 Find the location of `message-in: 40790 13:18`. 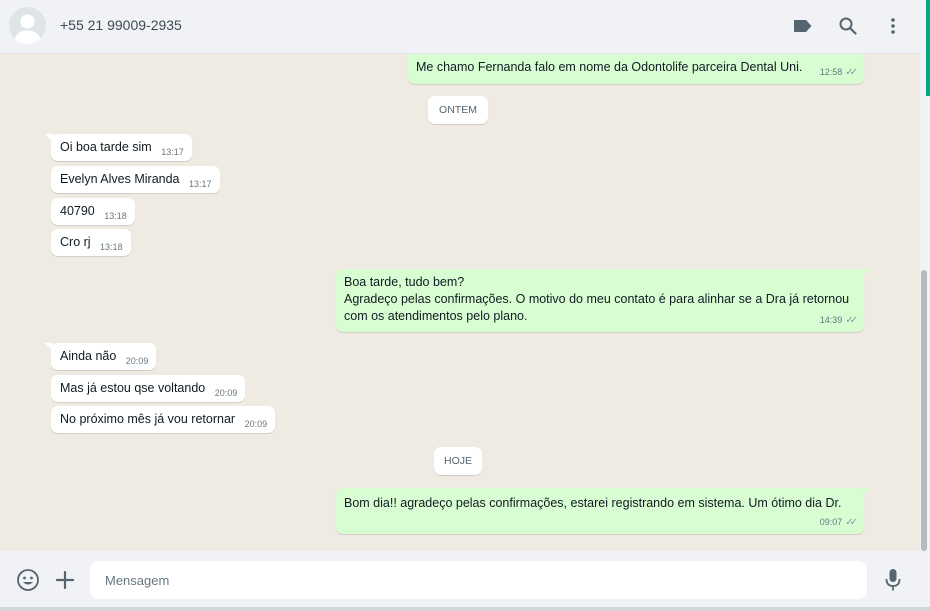

message-in: 40790 13:18 is located at coordinates (93, 211).